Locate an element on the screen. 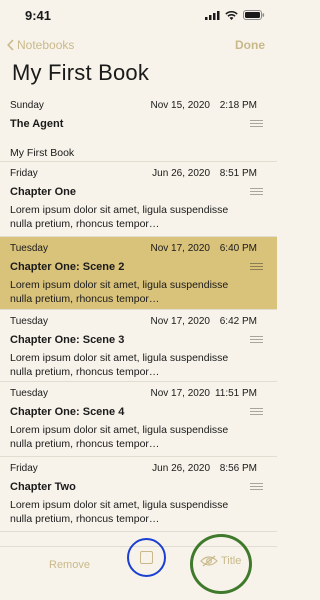 Image resolution: width=320 pixels, height=600 pixels. row-title: The Agent is located at coordinates (37, 124).